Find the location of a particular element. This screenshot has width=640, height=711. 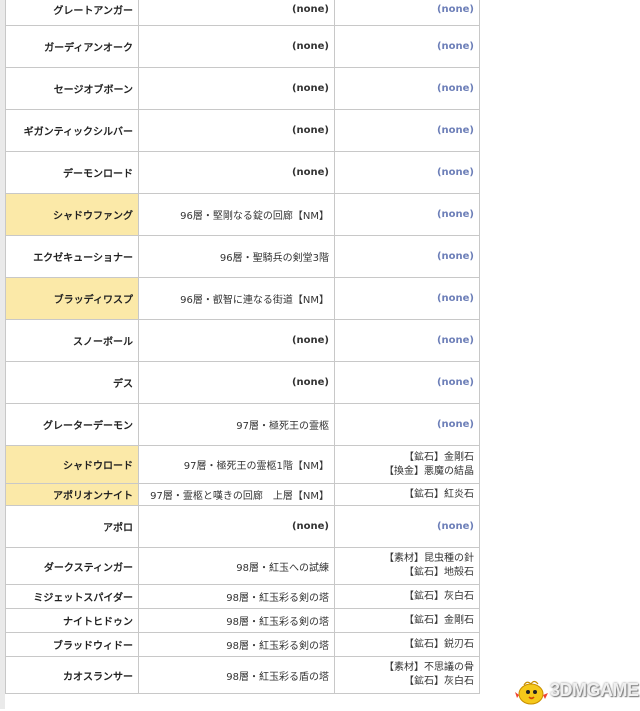

table-row: デス (none) (none) is located at coordinates (242, 382).